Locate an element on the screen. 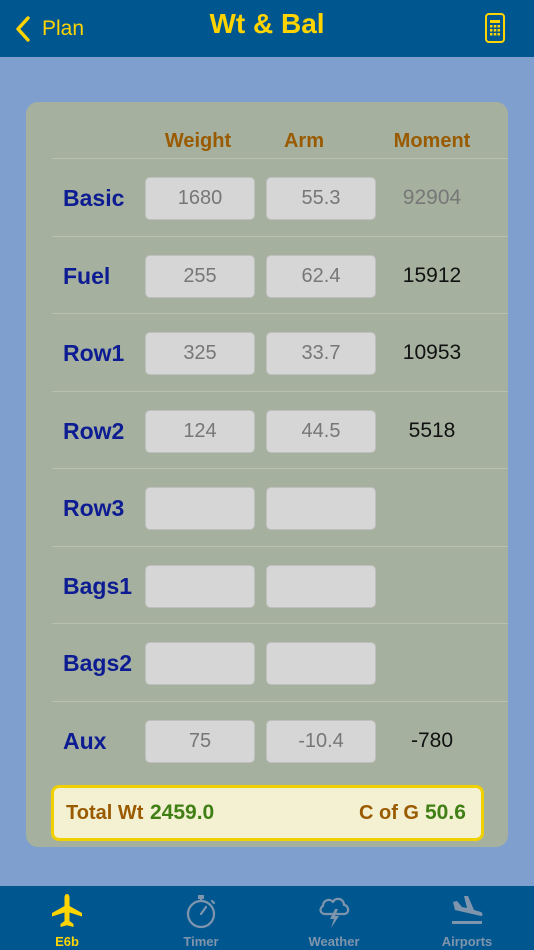 The image size is (534, 950). plane-landing-icon is located at coordinates (467, 910).